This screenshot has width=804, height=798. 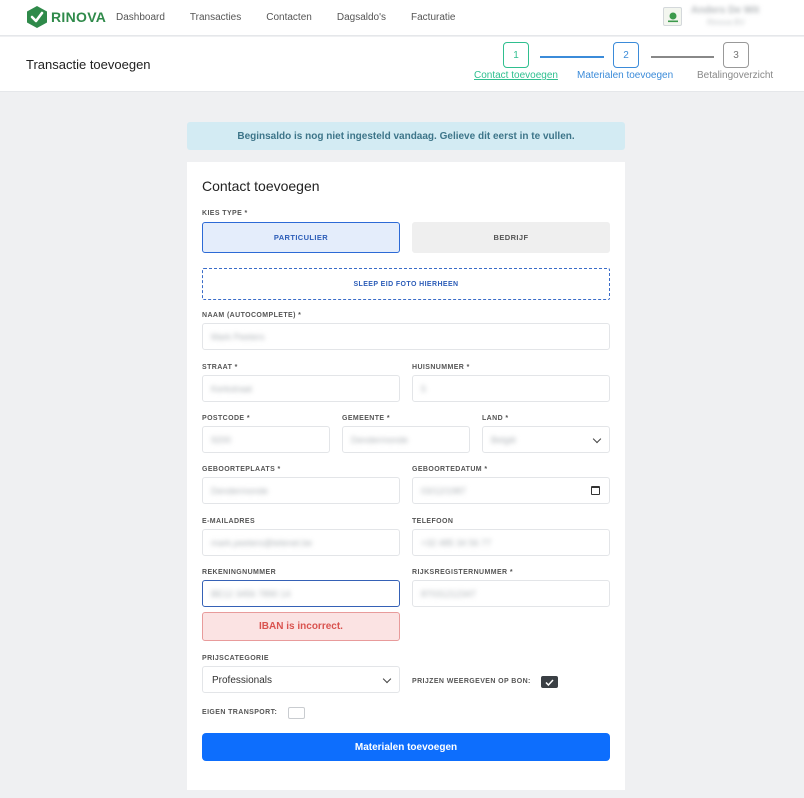 I want to click on geboorteplaats-label: GEBOORTEPLAATS *, so click(x=241, y=469).